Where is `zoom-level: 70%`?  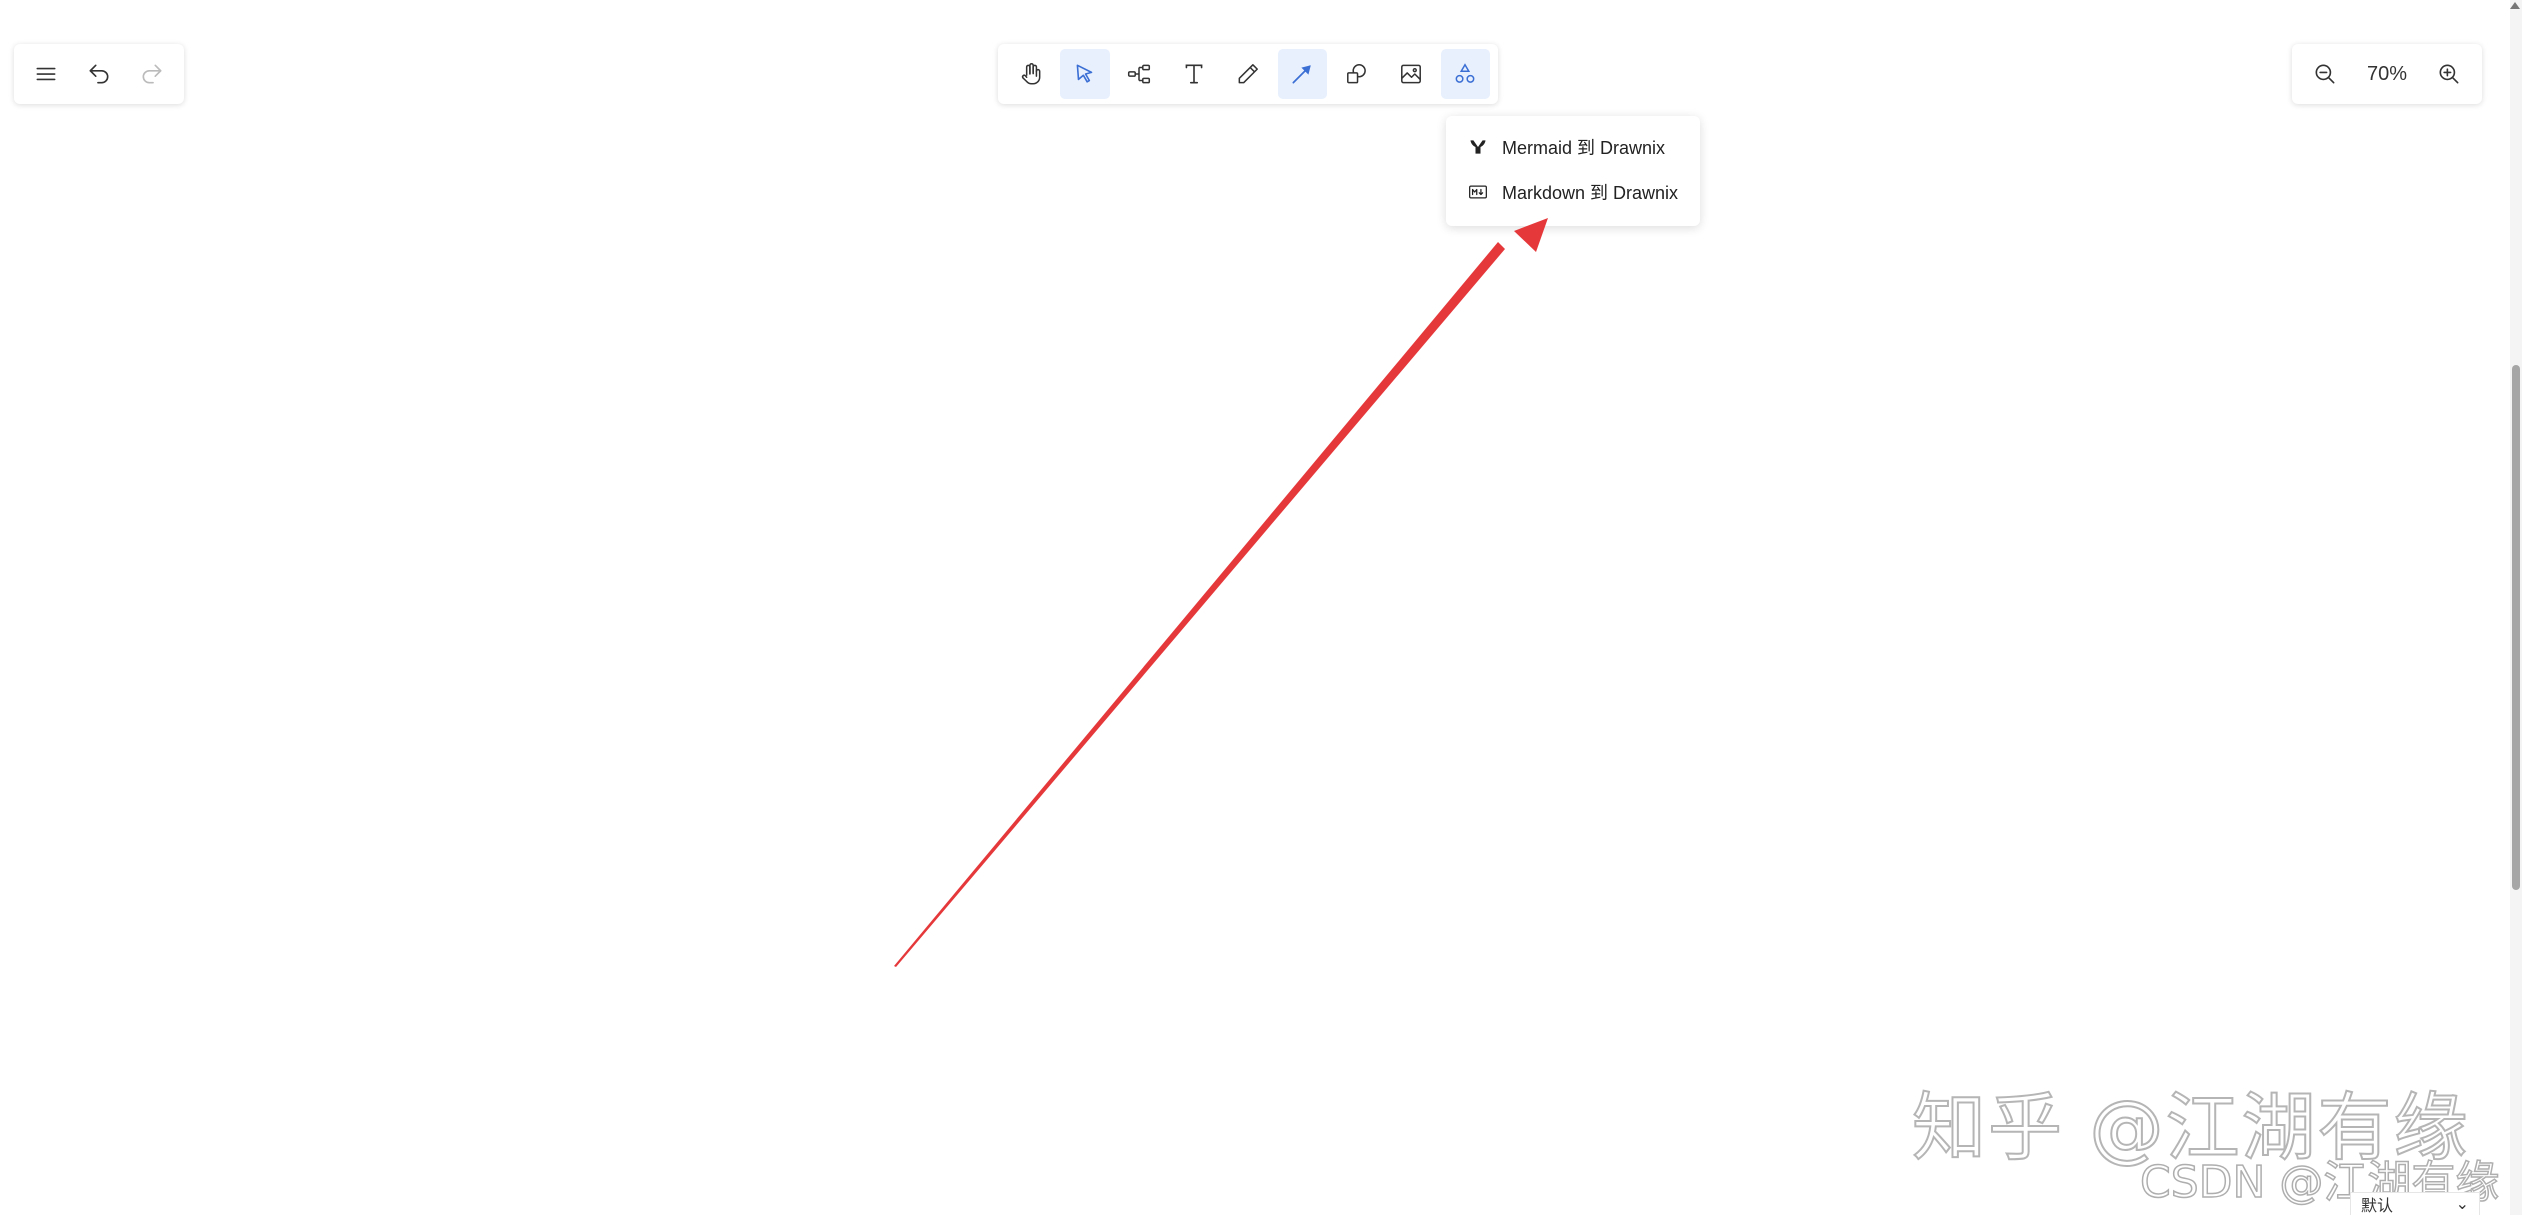
zoom-level: 70% is located at coordinates (2387, 74).